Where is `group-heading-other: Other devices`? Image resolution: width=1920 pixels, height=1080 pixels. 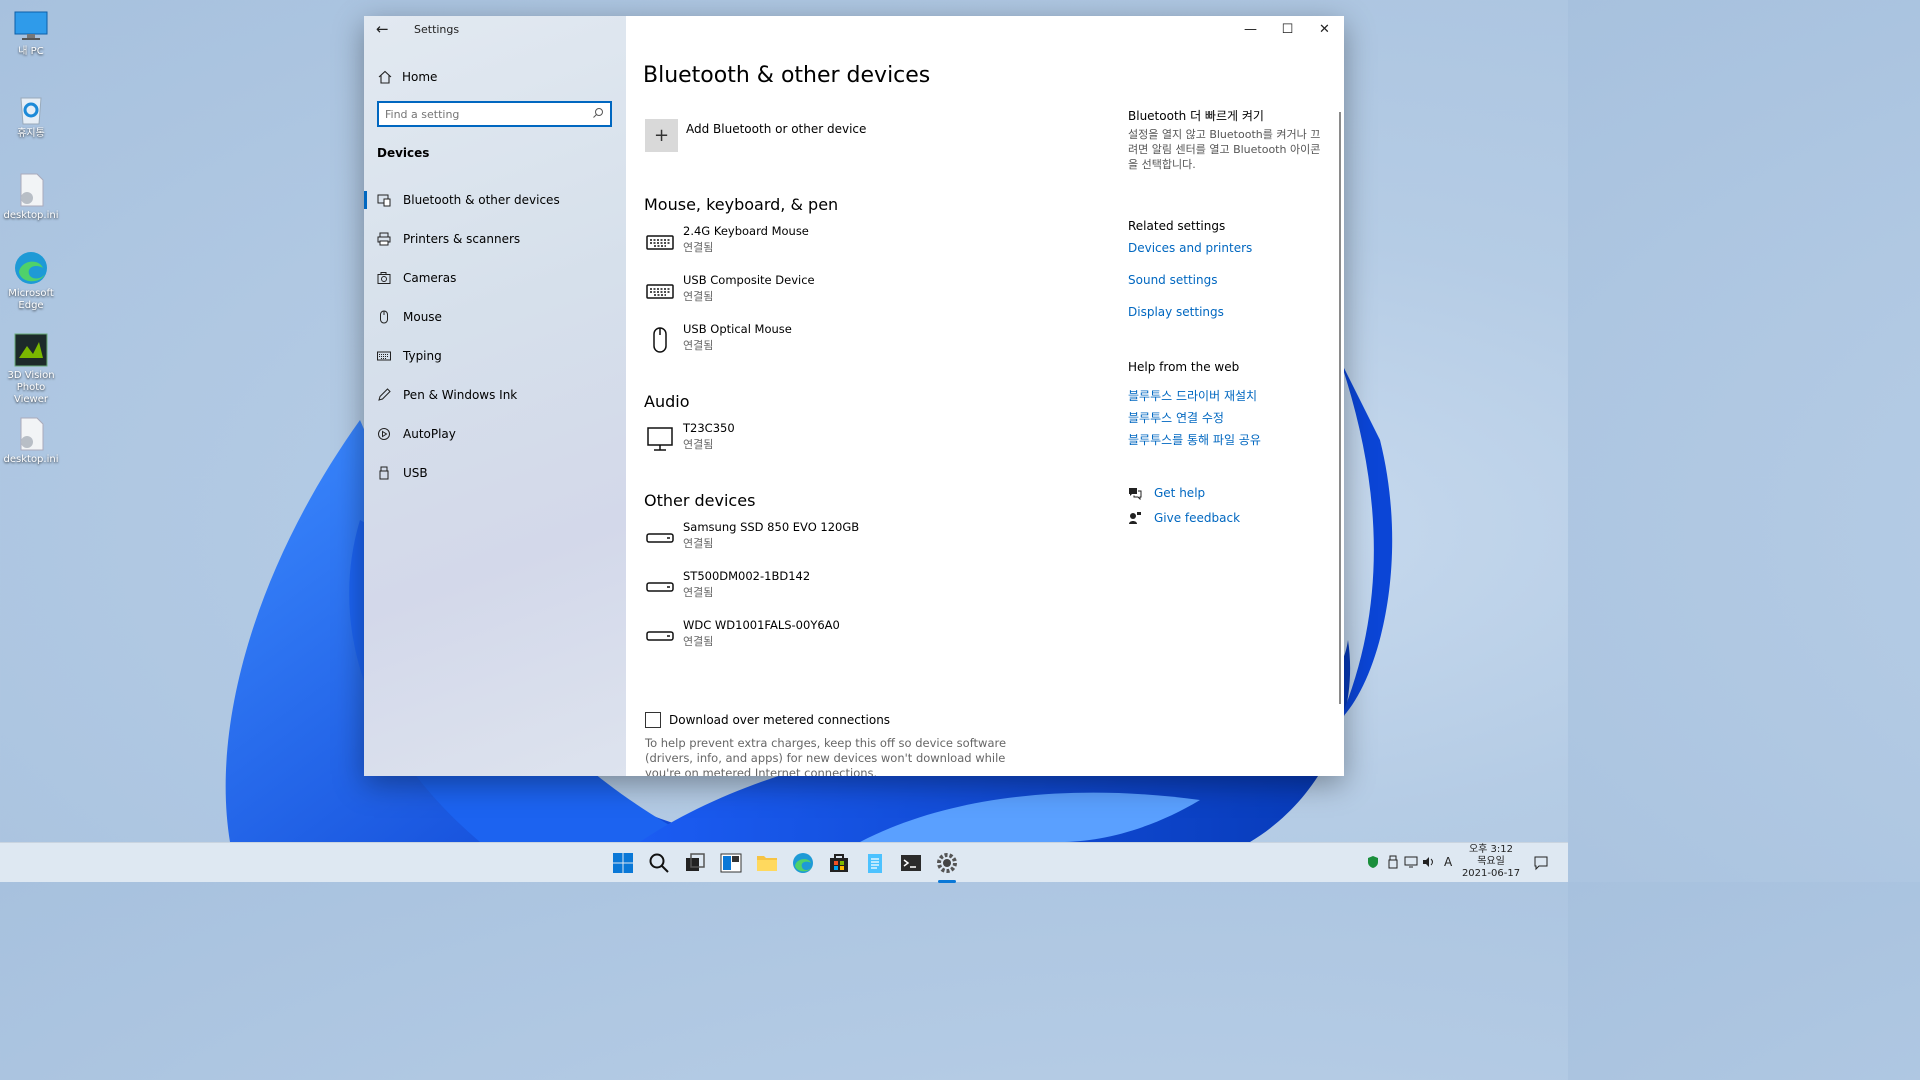
group-heading-other: Other devices is located at coordinates (700, 500).